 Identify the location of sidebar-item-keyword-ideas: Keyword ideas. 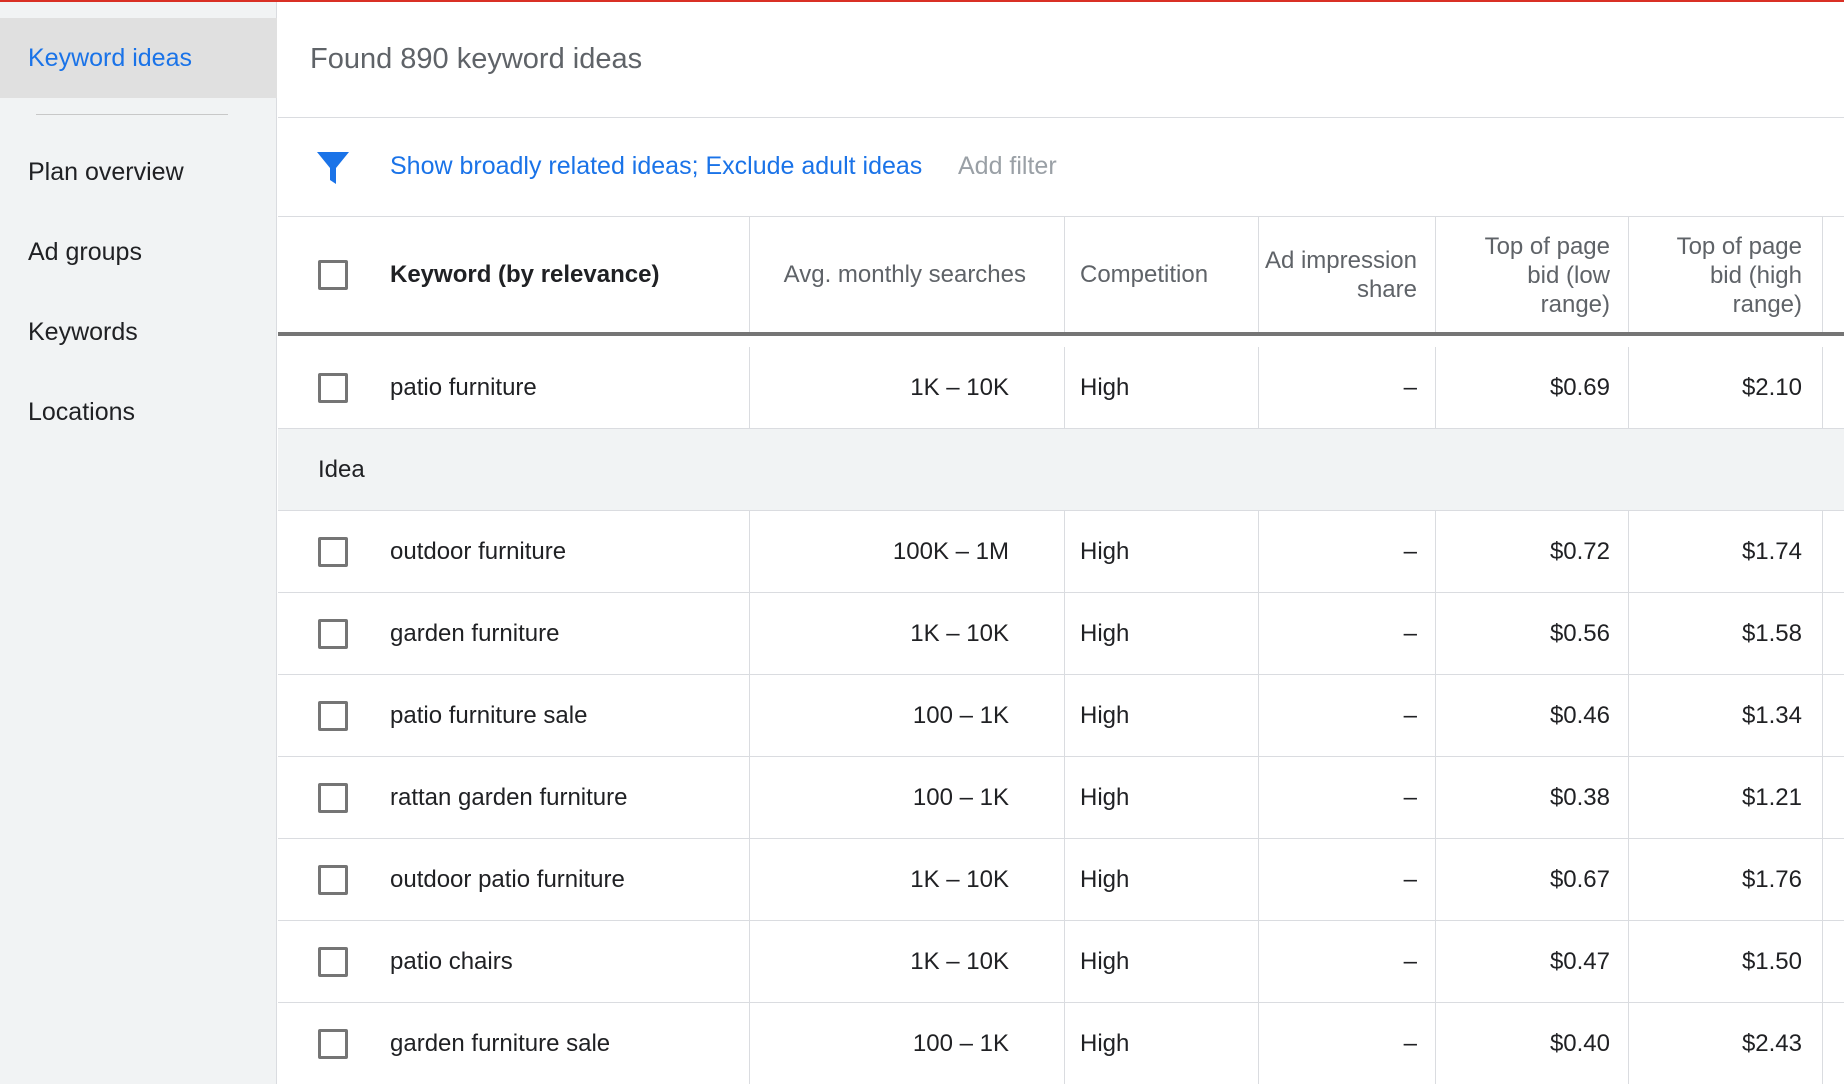
(138, 58).